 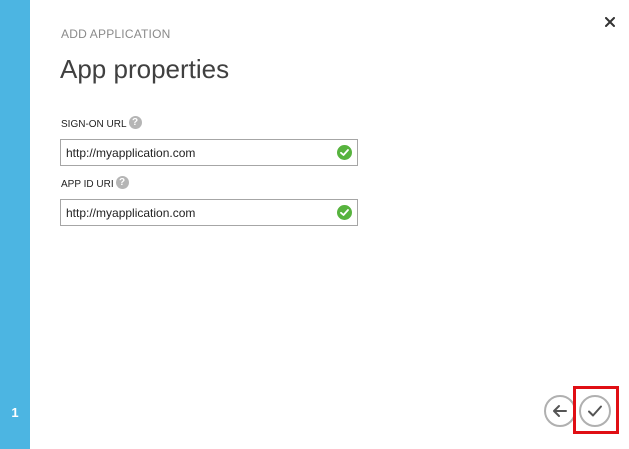 What do you see at coordinates (145, 69) in the screenshot?
I see `page-title: App properties` at bounding box center [145, 69].